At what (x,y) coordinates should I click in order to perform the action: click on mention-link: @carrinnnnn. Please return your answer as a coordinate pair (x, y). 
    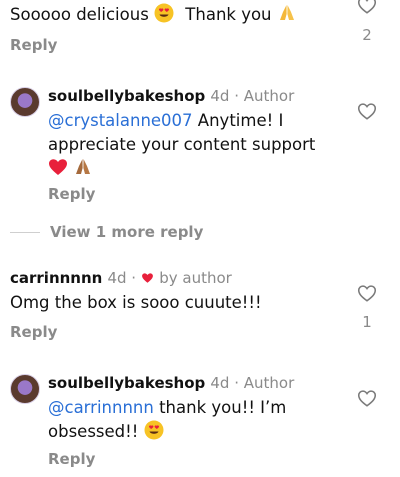
    Looking at the image, I should click on (101, 407).